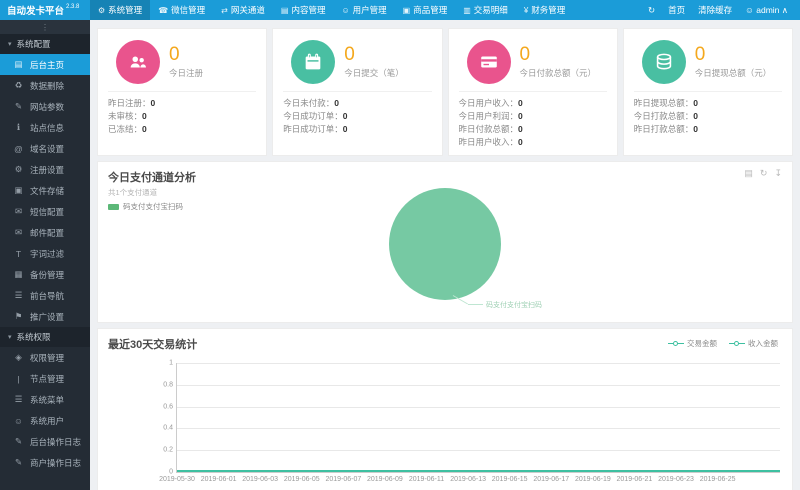  I want to click on sidebar-item-backup: ▦ 备份管理, so click(45, 274).